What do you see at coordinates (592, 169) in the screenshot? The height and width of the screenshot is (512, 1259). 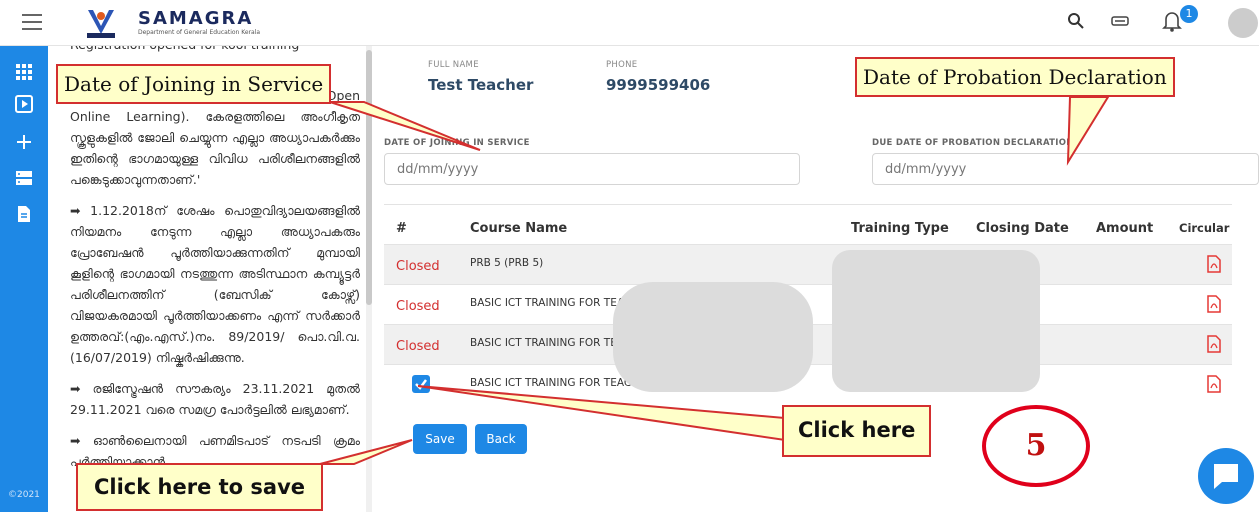 I see `date-of-joining-input: dd/mm/yyyy` at bounding box center [592, 169].